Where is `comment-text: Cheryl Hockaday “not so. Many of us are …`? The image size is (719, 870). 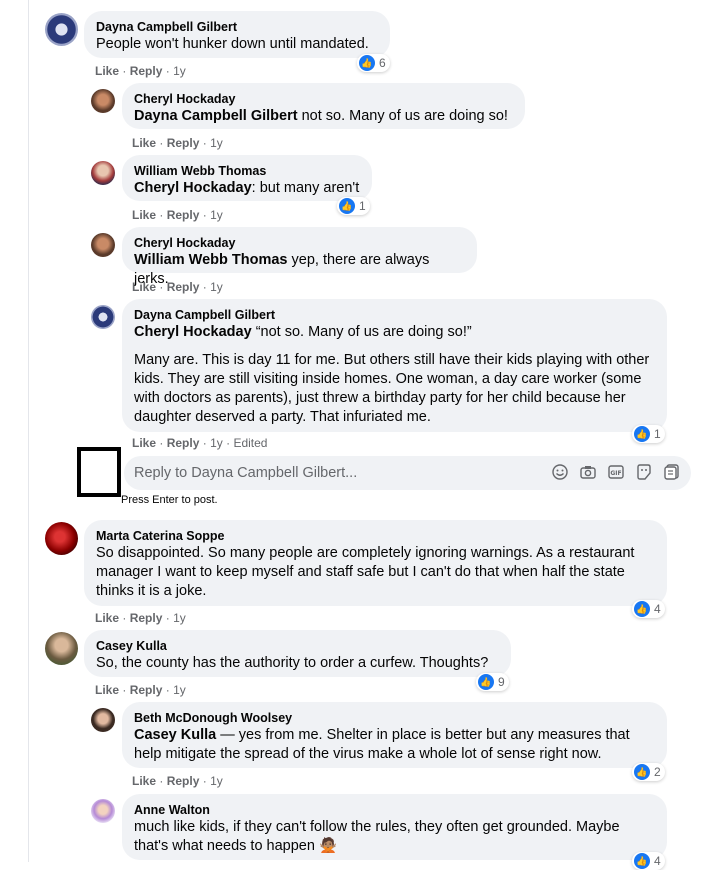
comment-text: Cheryl Hockaday “not so. Many of us are … is located at coordinates (303, 332).